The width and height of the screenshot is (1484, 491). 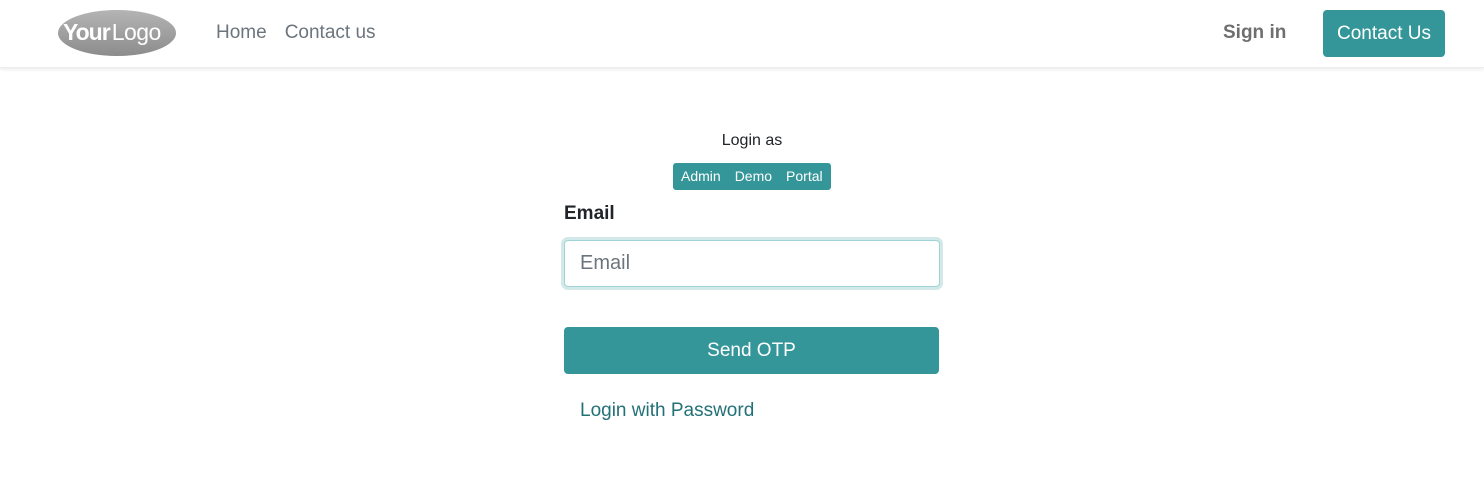 I want to click on email-input, so click(x=752, y=263).